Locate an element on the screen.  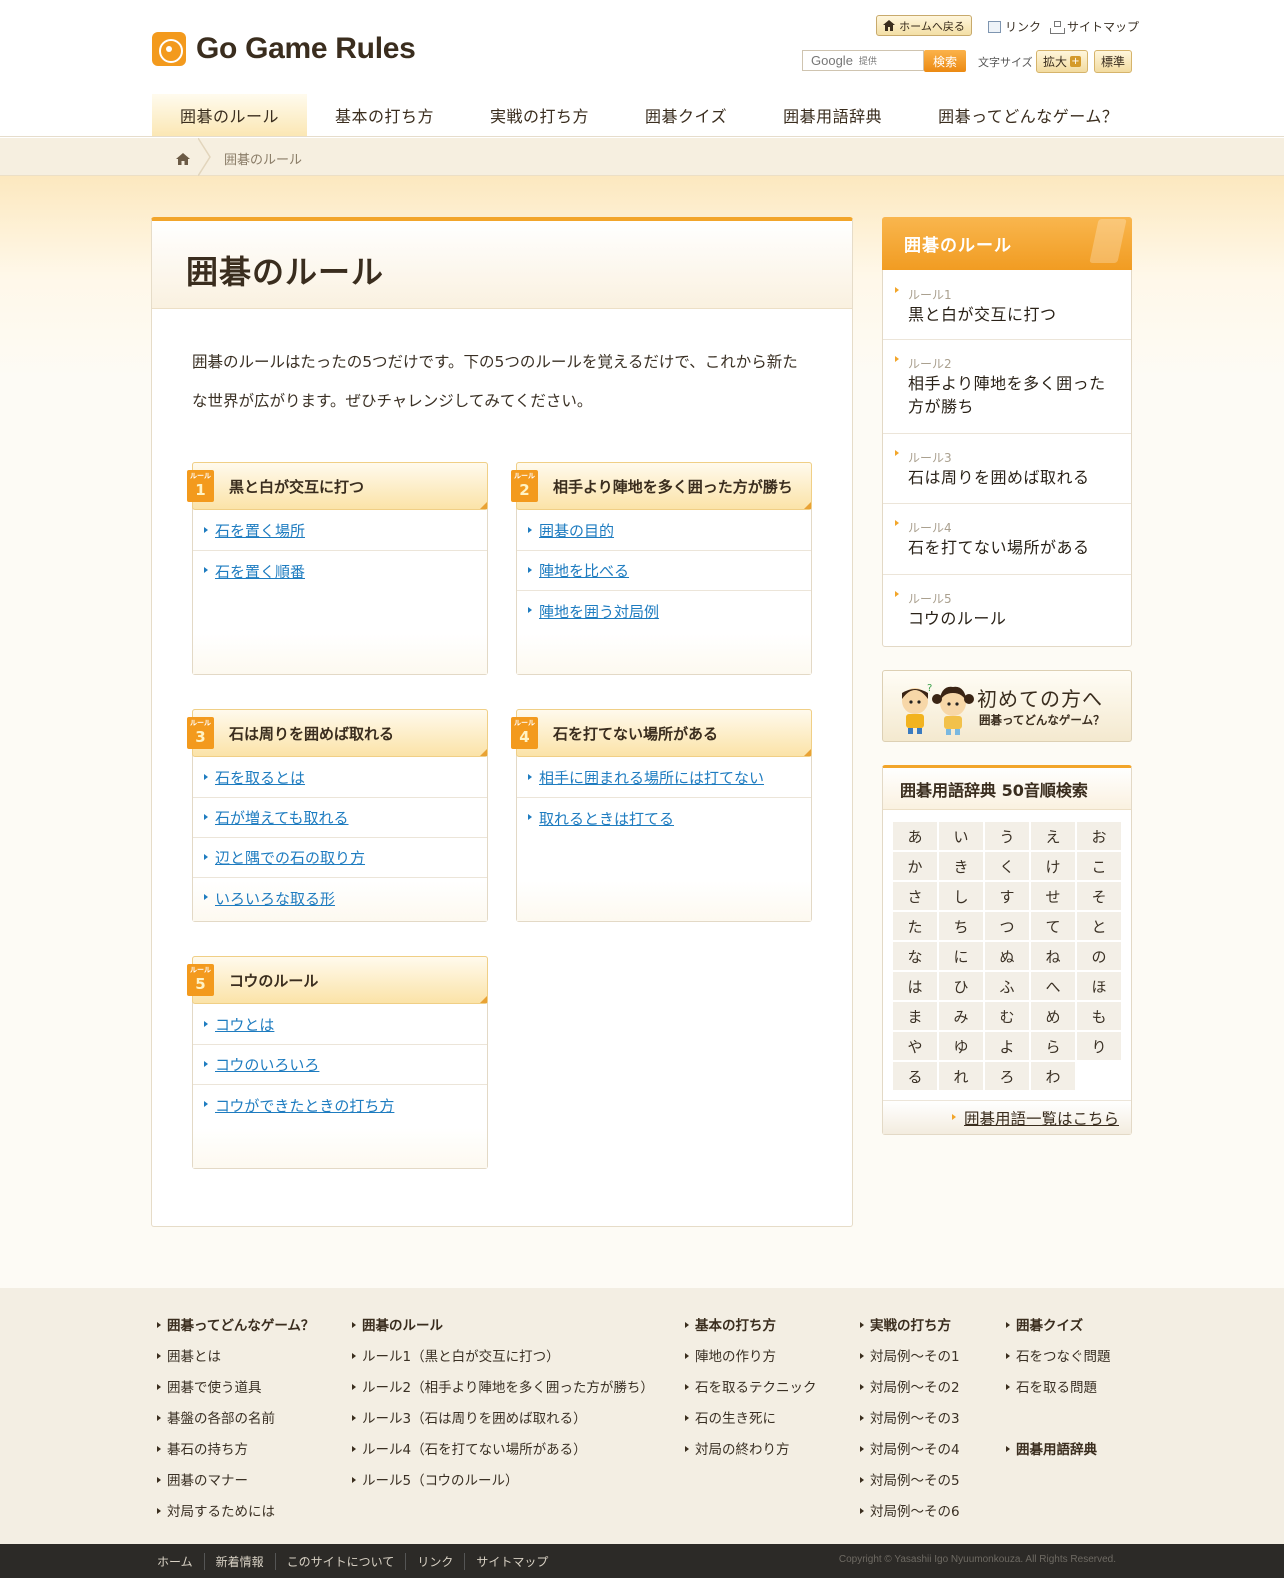
home-button: ホームへ戻る is located at coordinates (924, 25).